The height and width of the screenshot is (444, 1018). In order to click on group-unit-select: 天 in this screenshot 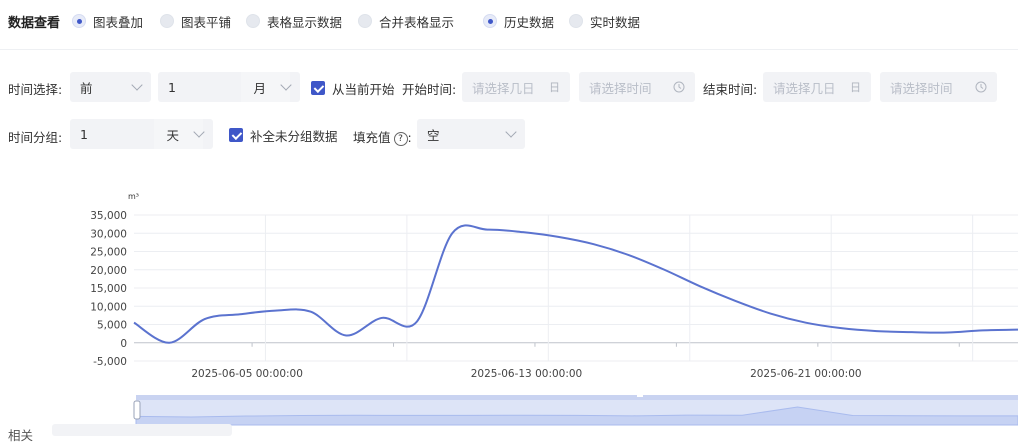, I will do `click(179, 134)`.